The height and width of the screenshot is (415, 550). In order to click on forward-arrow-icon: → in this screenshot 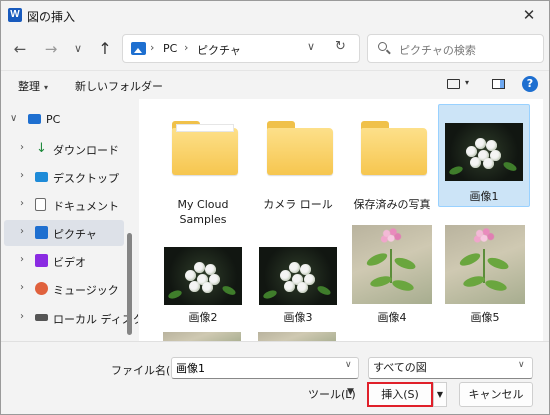, I will do `click(51, 49)`.